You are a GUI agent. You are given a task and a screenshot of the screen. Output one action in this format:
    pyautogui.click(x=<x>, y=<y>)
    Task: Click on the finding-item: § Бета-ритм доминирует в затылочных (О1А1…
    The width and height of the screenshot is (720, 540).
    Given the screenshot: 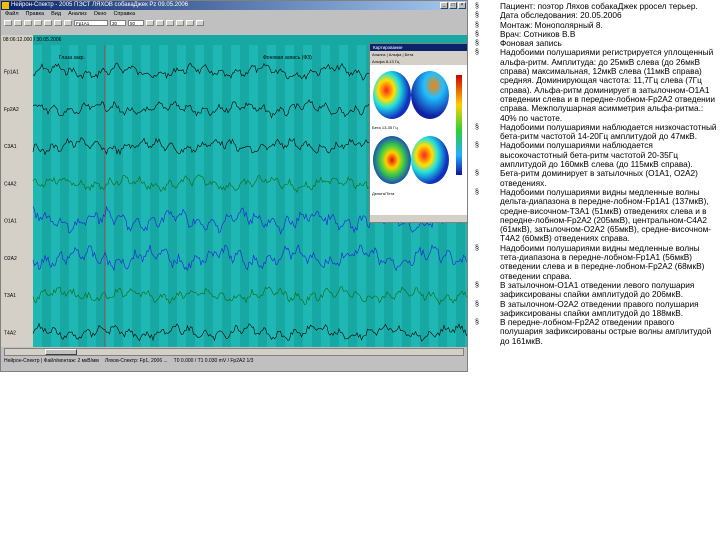 What is the action you would take?
    pyautogui.click(x=596, y=178)
    